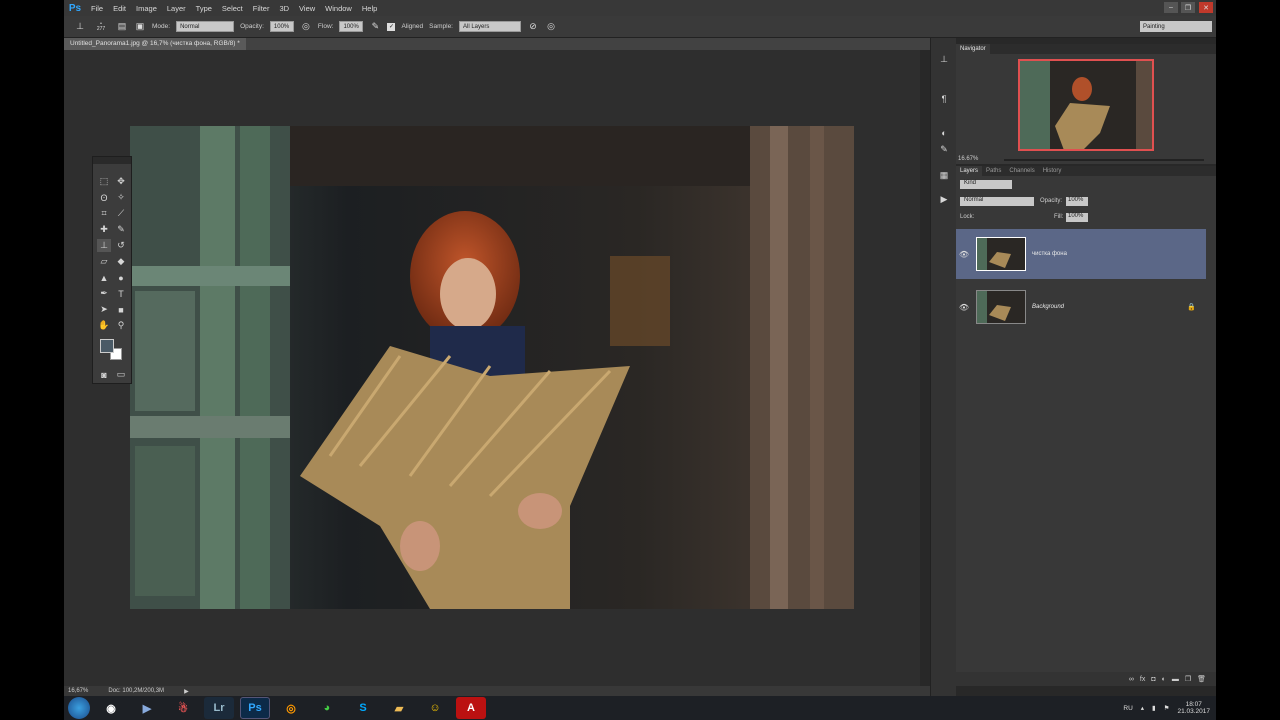 The height and width of the screenshot is (720, 1280). I want to click on layer-row-background: 👁 Background 🔒, so click(1081, 307).